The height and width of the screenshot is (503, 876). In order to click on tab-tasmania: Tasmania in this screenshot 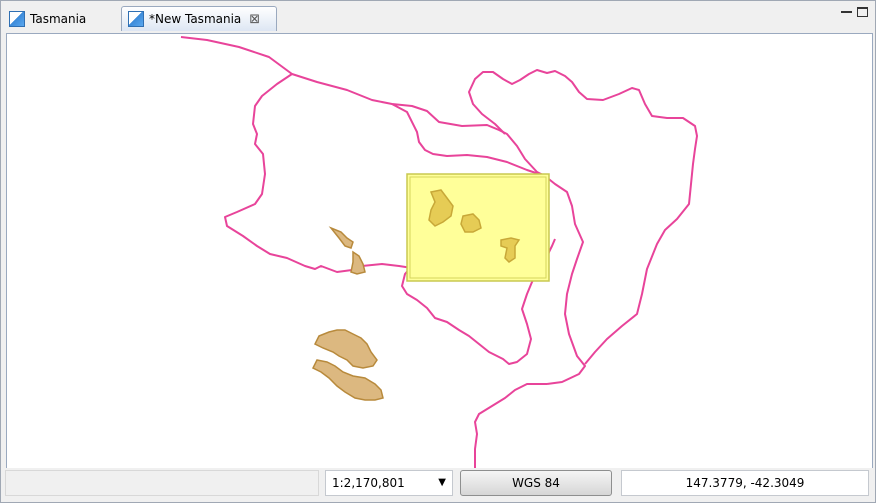, I will do `click(62, 18)`.